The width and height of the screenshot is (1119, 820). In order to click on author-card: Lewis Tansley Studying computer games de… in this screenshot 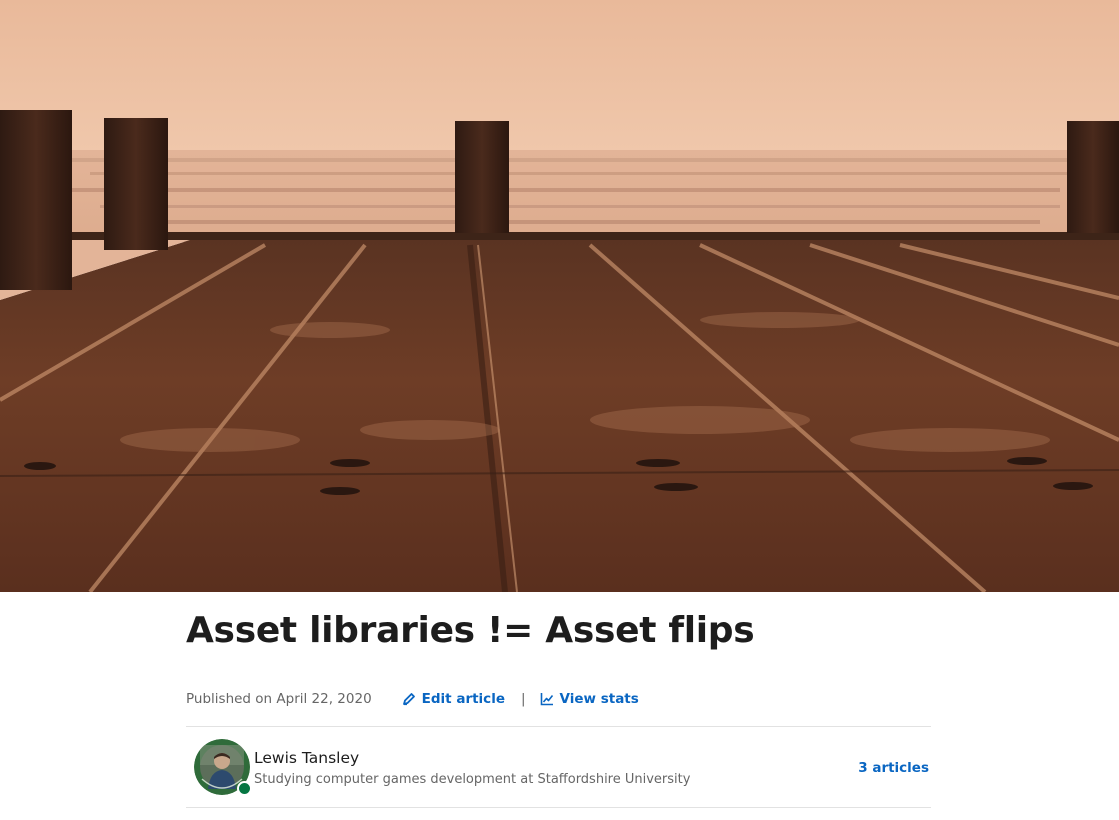, I will do `click(558, 768)`.